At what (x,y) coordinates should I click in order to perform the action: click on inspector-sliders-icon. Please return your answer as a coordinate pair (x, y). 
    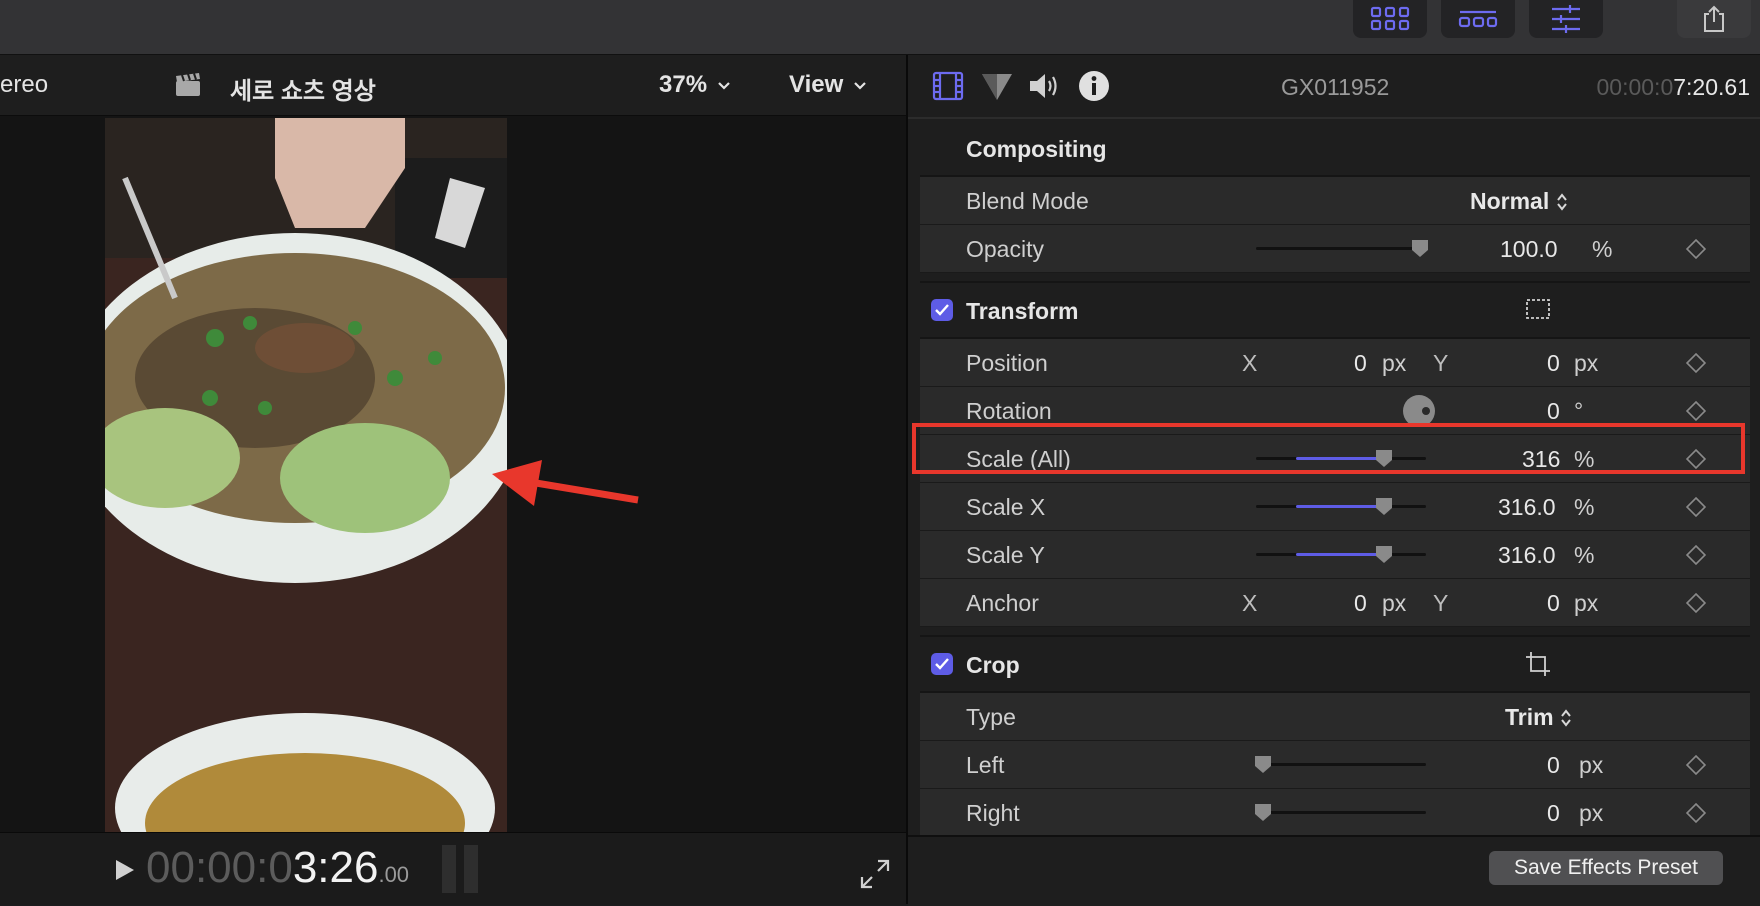
    Looking at the image, I should click on (1566, 19).